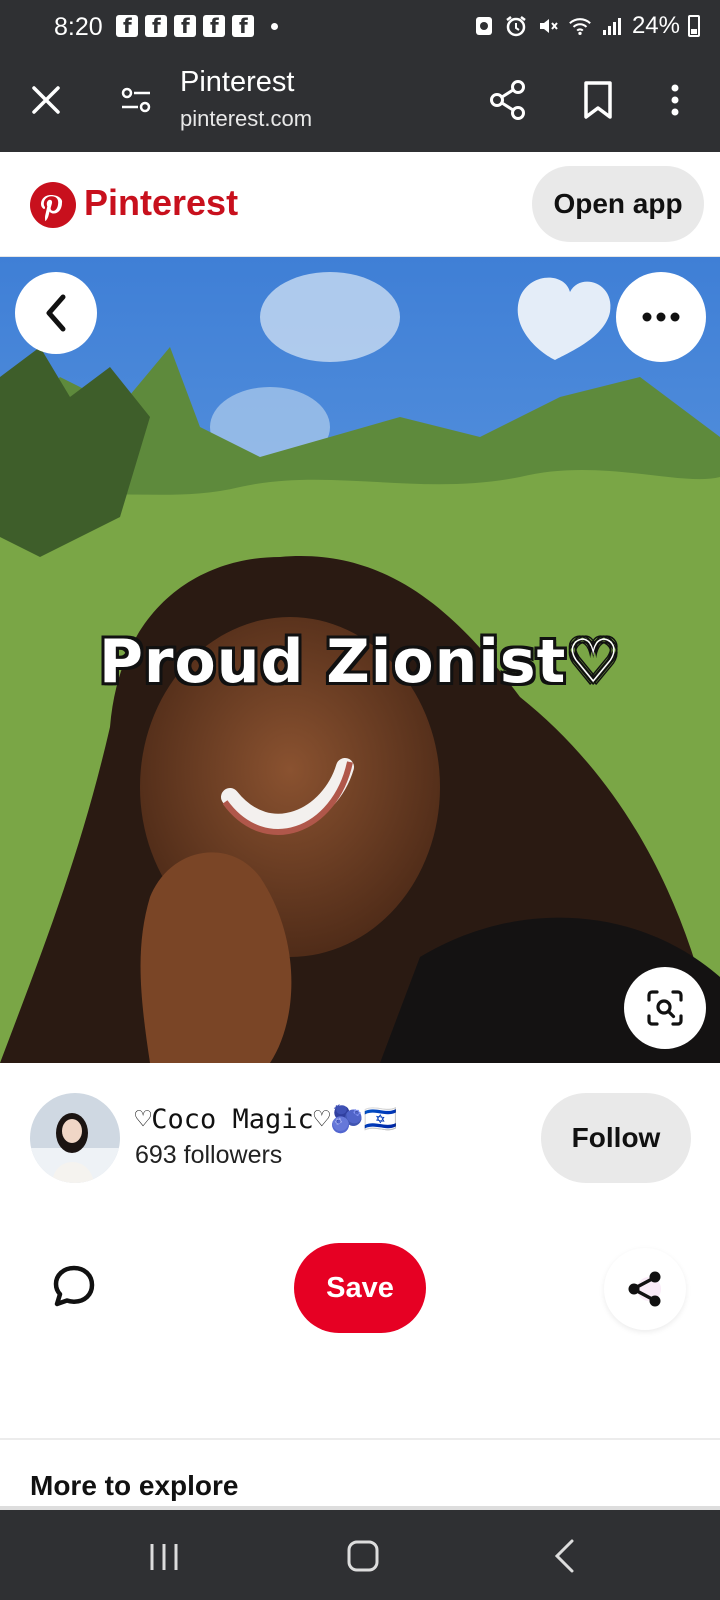  I want to click on visual-search-button, so click(665, 1008).